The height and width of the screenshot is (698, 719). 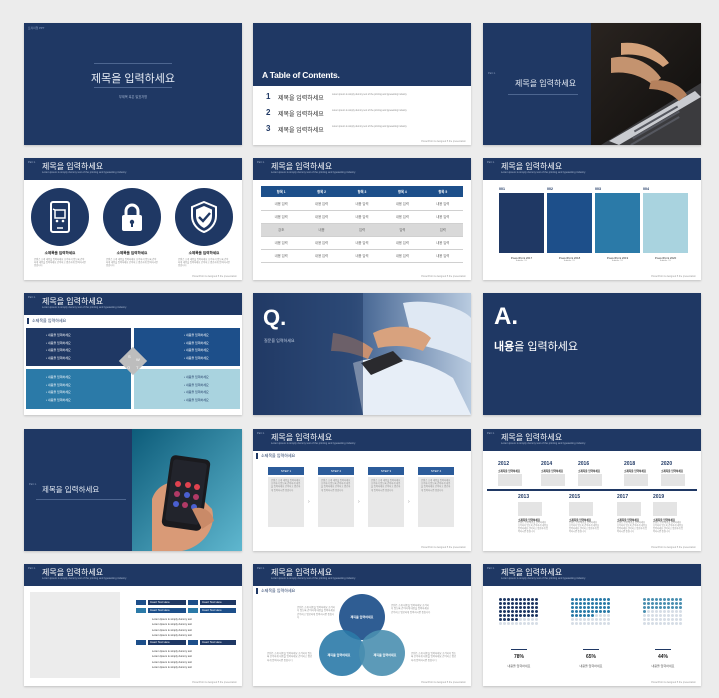 I want to click on table-header-cell: 항목 1, so click(x=281, y=192).